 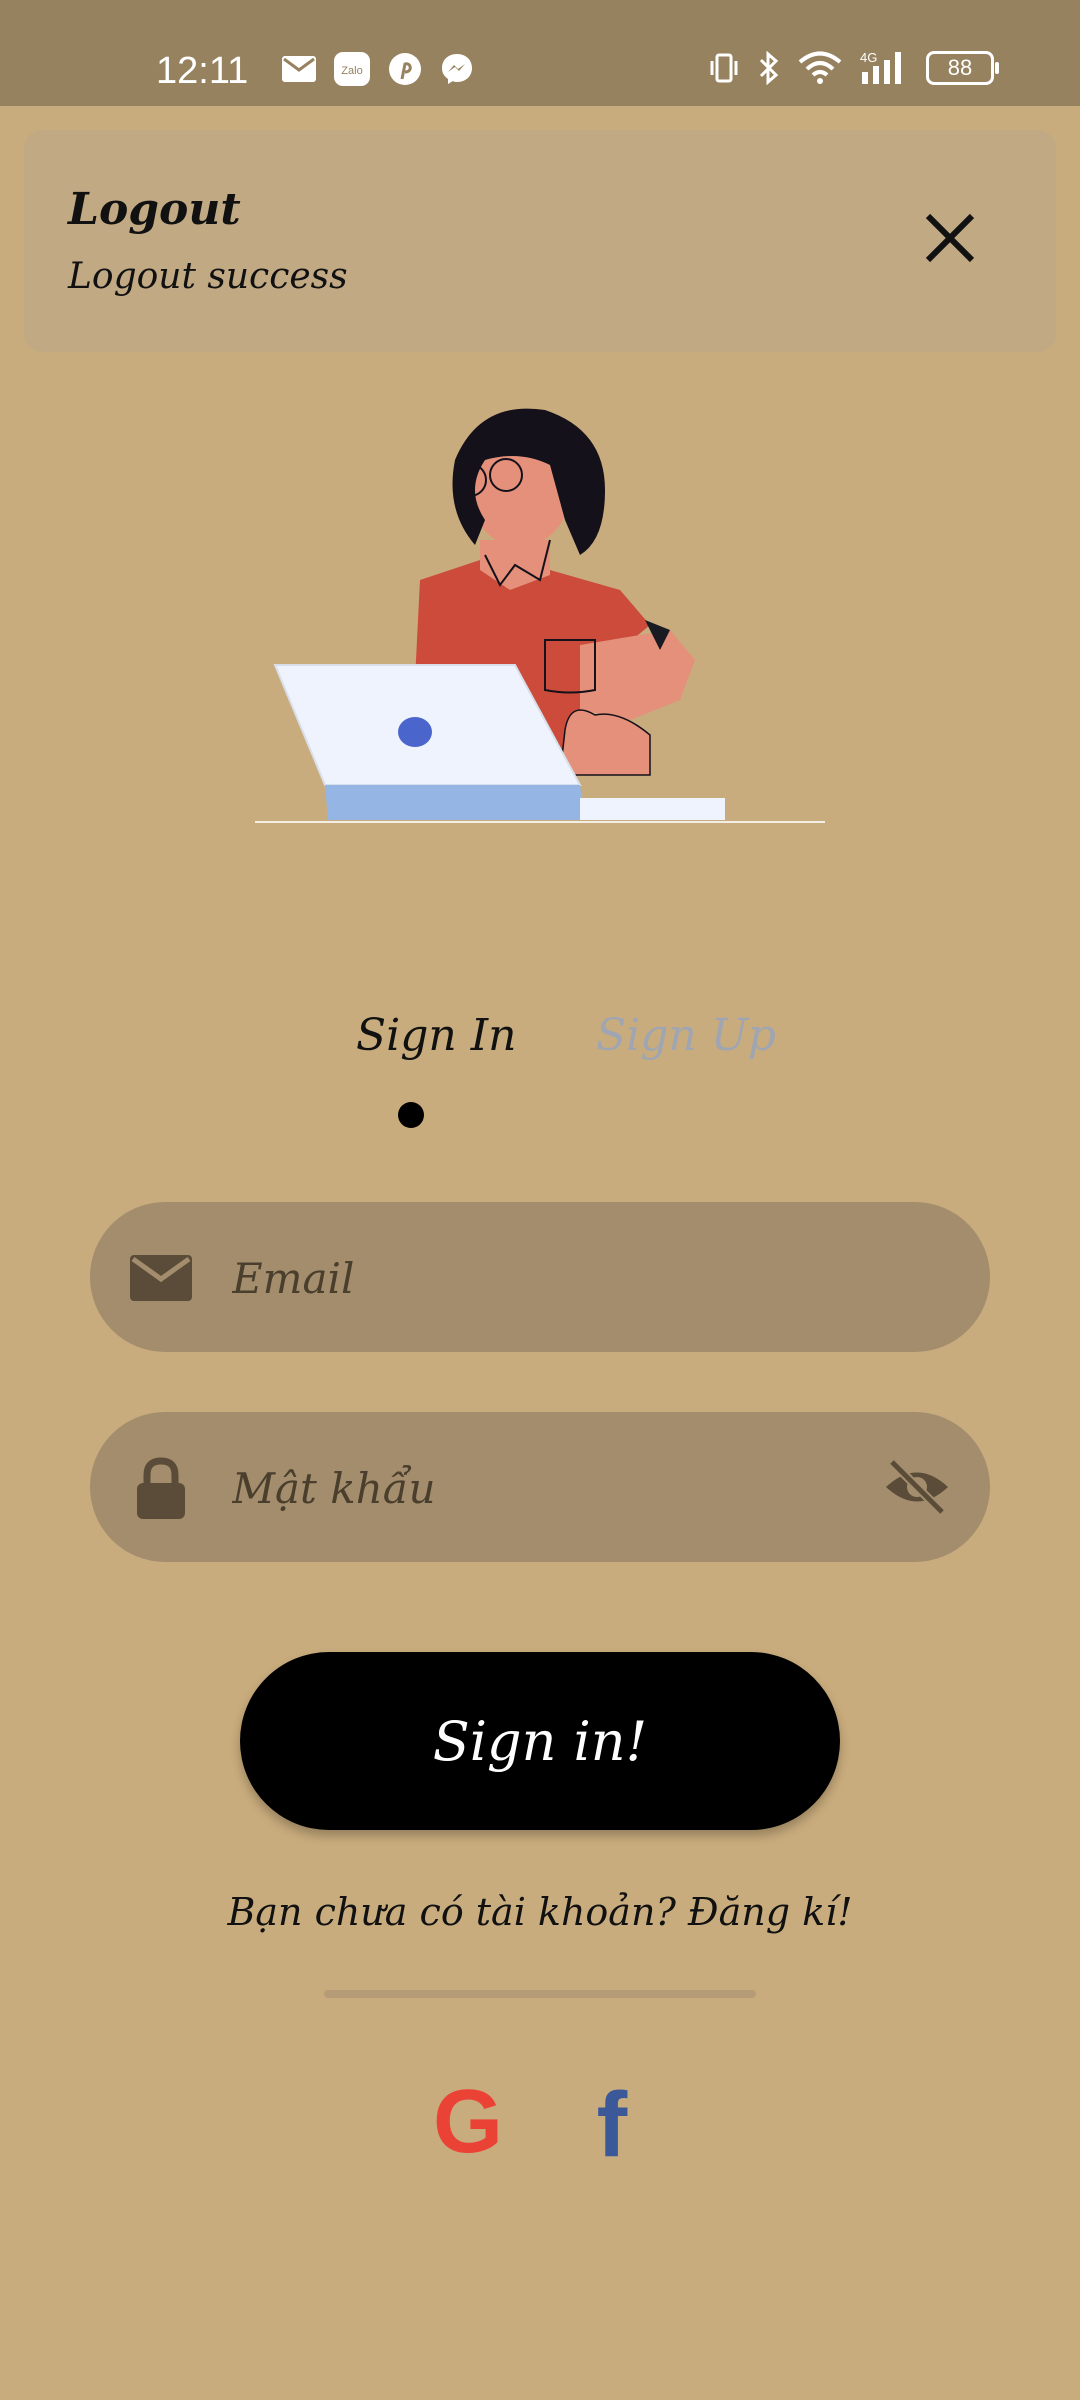 I want to click on tab-sign-up: Sign Up, so click(x=686, y=1035).